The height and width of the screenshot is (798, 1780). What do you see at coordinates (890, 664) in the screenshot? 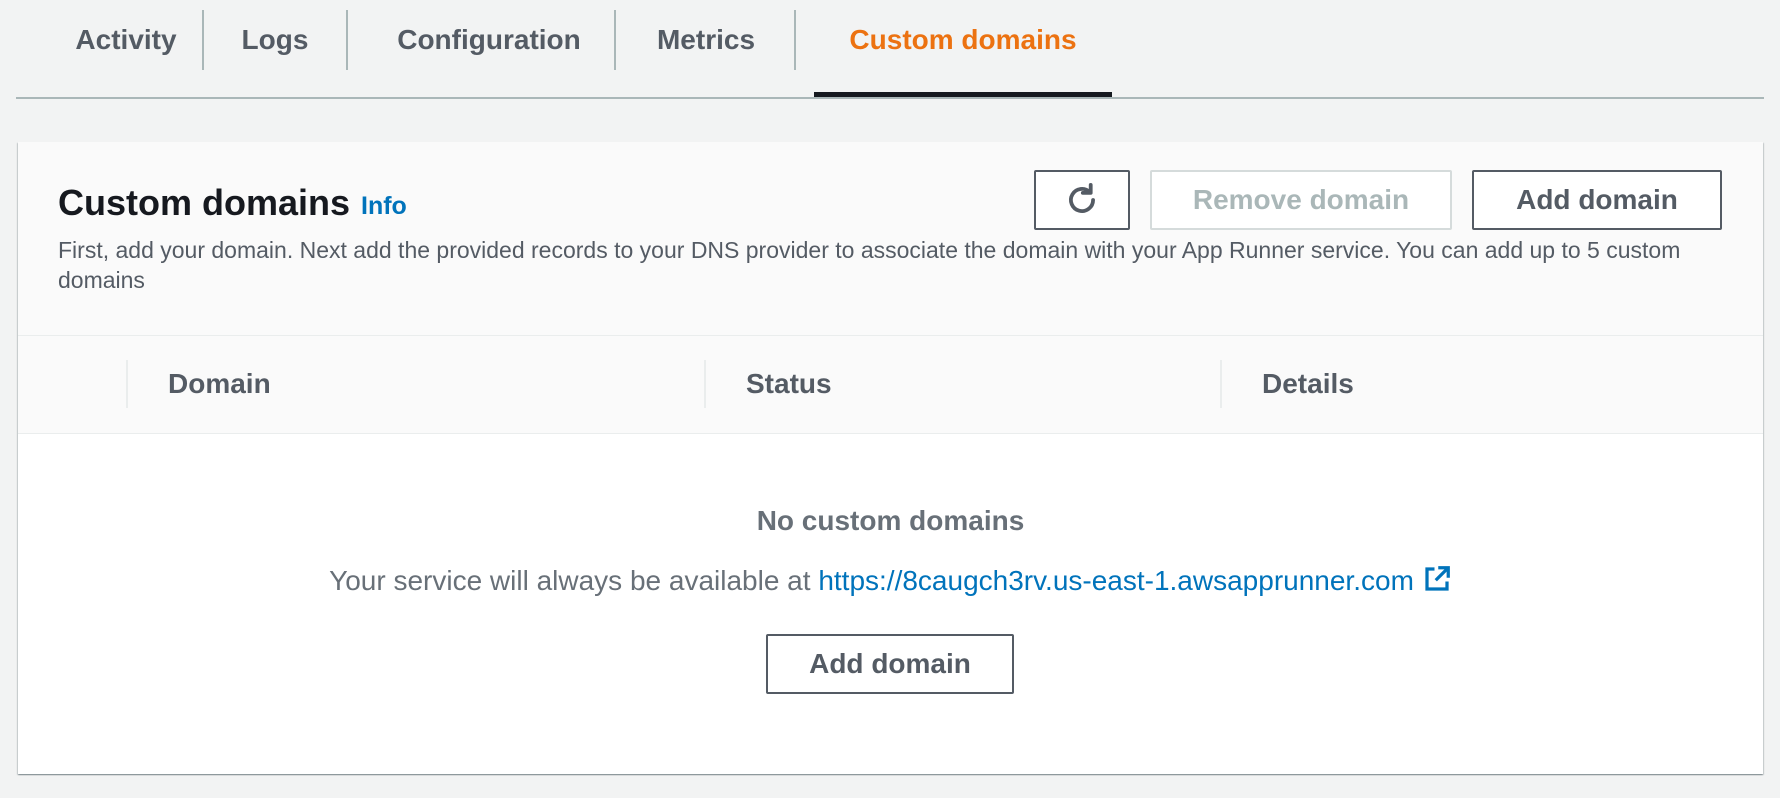
I see `empty-state-add-domain-button: Add domain` at bounding box center [890, 664].